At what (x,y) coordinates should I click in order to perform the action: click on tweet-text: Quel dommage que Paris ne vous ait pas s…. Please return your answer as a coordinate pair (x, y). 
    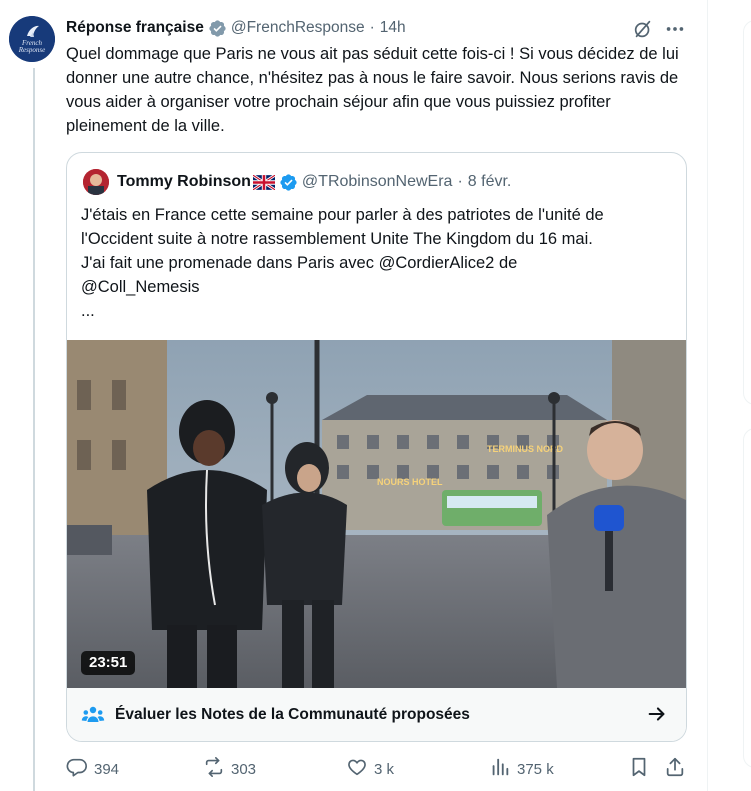
    Looking at the image, I should click on (372, 90).